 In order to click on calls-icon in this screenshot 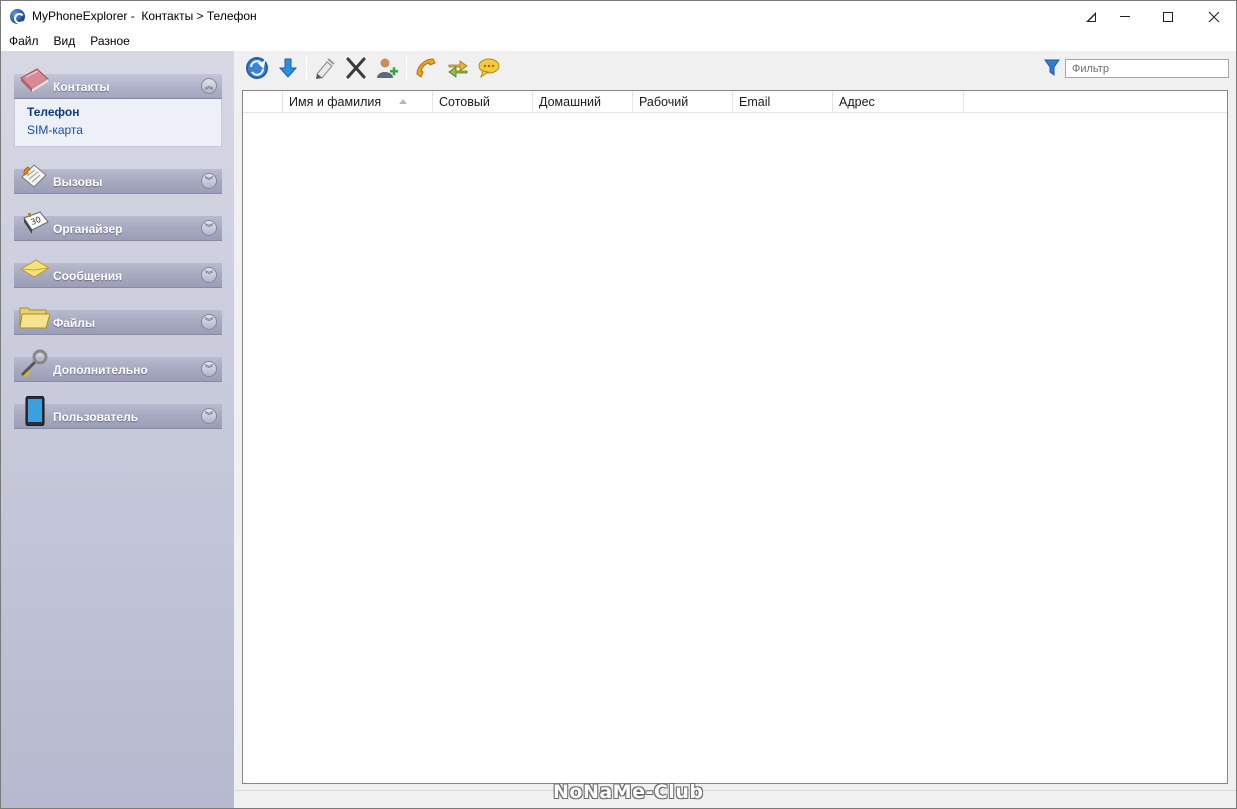, I will do `click(34, 176)`.